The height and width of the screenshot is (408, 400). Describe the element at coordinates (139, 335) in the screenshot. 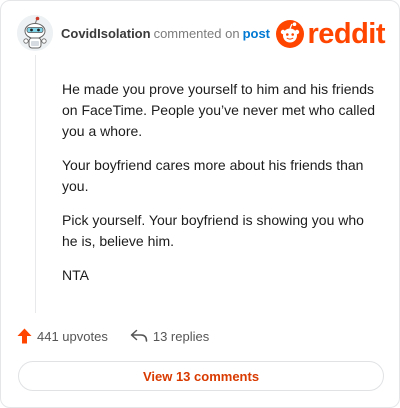

I see `reply-arrow-icon` at that location.